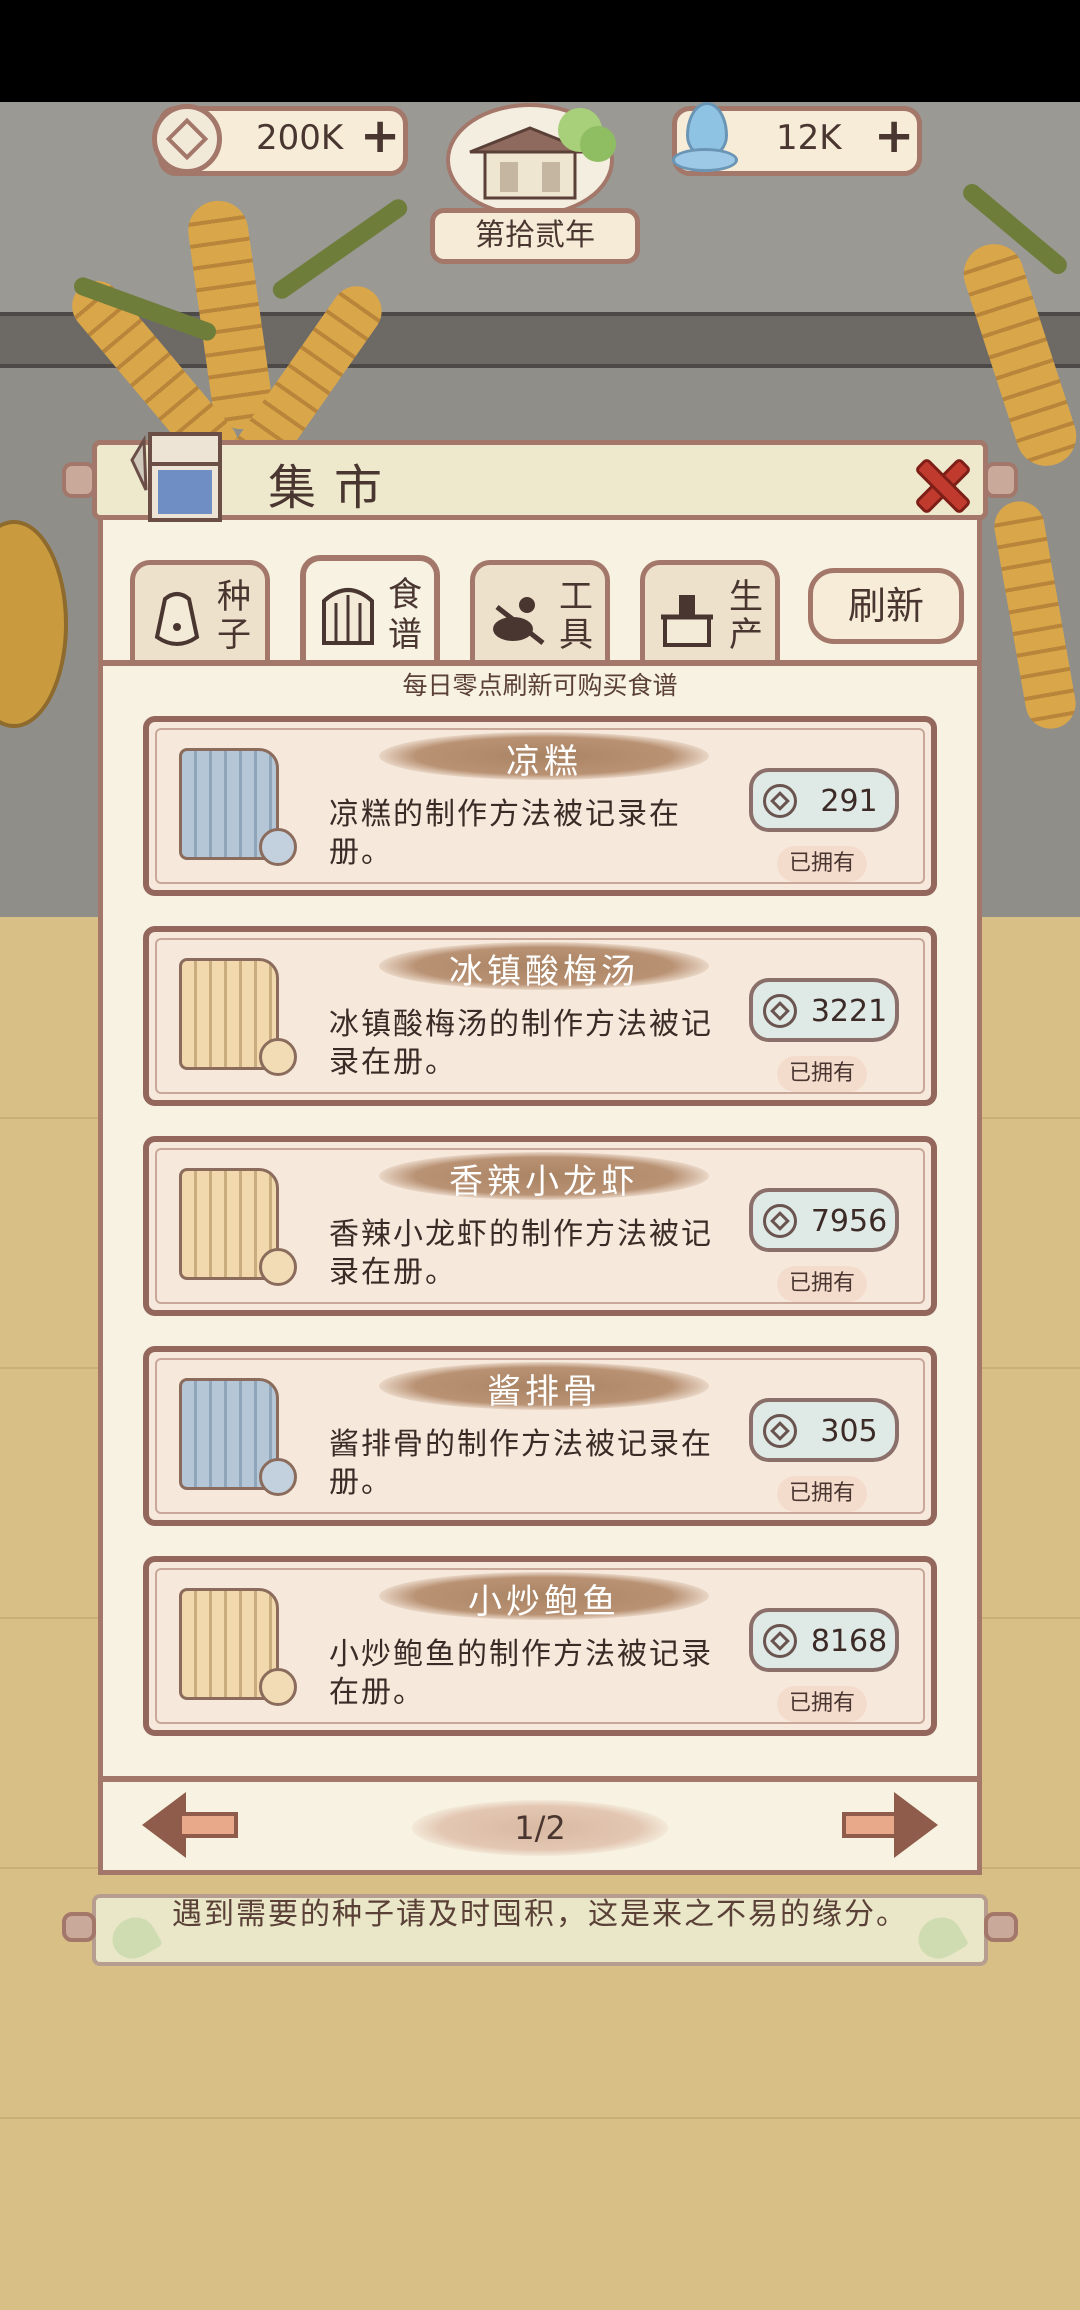  Describe the element at coordinates (849, 1011) in the screenshot. I see `recipe-price: 3221` at that location.